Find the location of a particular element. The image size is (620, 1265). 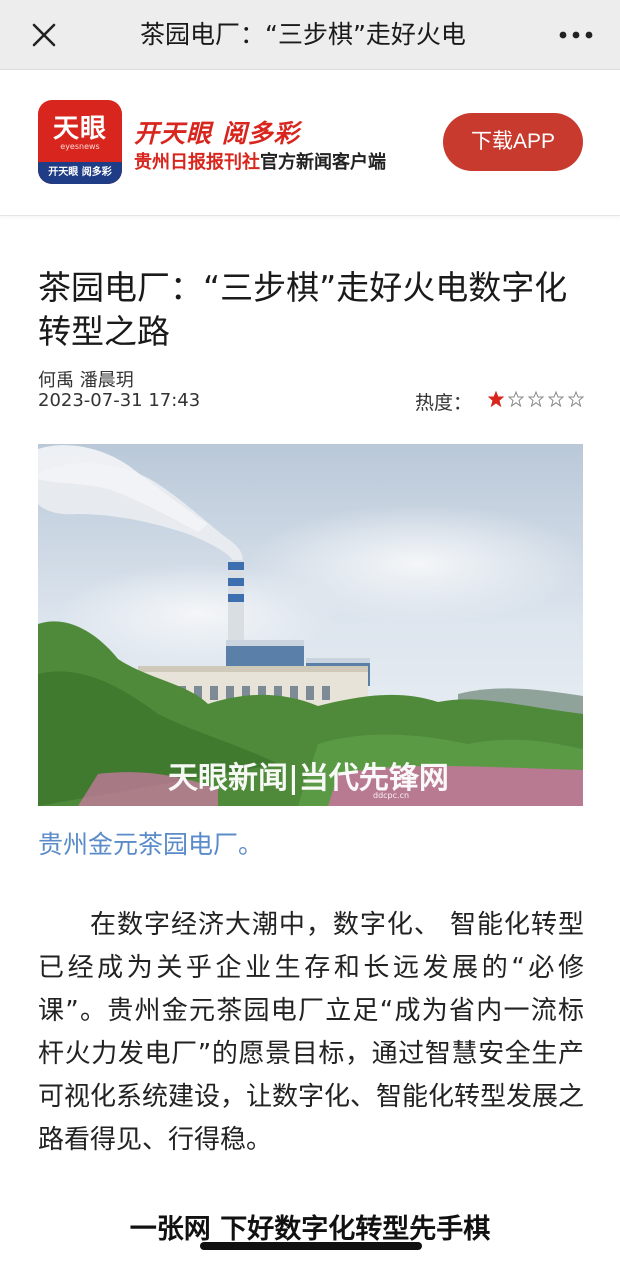

logo-sub-text: eyesnews is located at coordinates (80, 146).